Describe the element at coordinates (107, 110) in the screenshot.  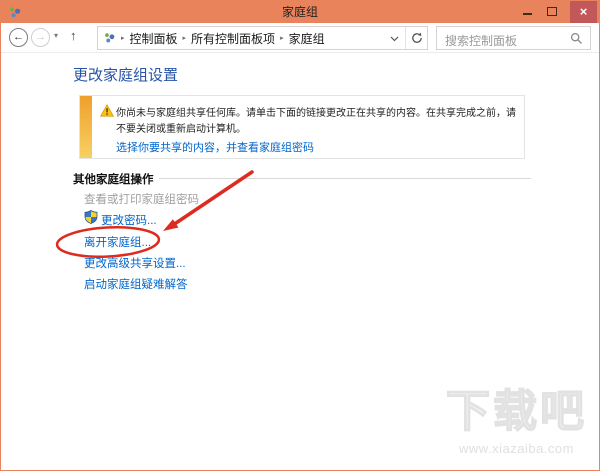
I see `warning-icon` at that location.